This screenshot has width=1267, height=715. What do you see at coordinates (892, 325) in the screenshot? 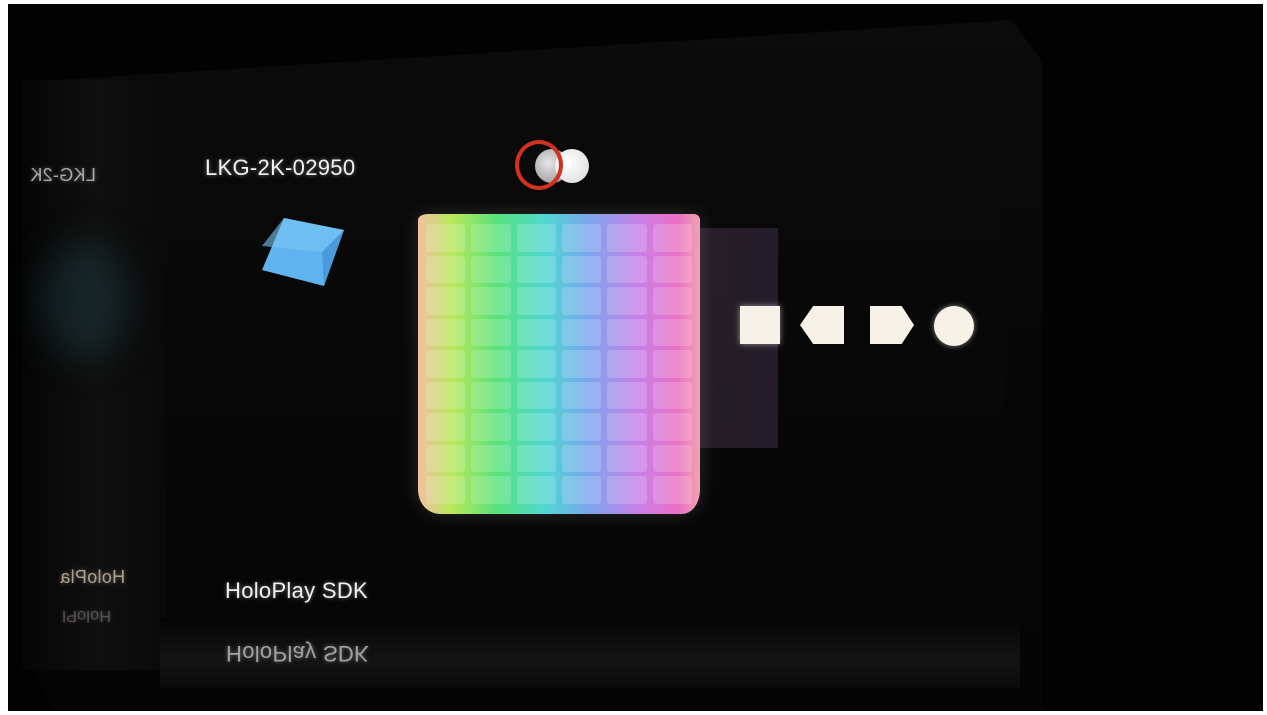
I see `arrow-right-shape` at bounding box center [892, 325].